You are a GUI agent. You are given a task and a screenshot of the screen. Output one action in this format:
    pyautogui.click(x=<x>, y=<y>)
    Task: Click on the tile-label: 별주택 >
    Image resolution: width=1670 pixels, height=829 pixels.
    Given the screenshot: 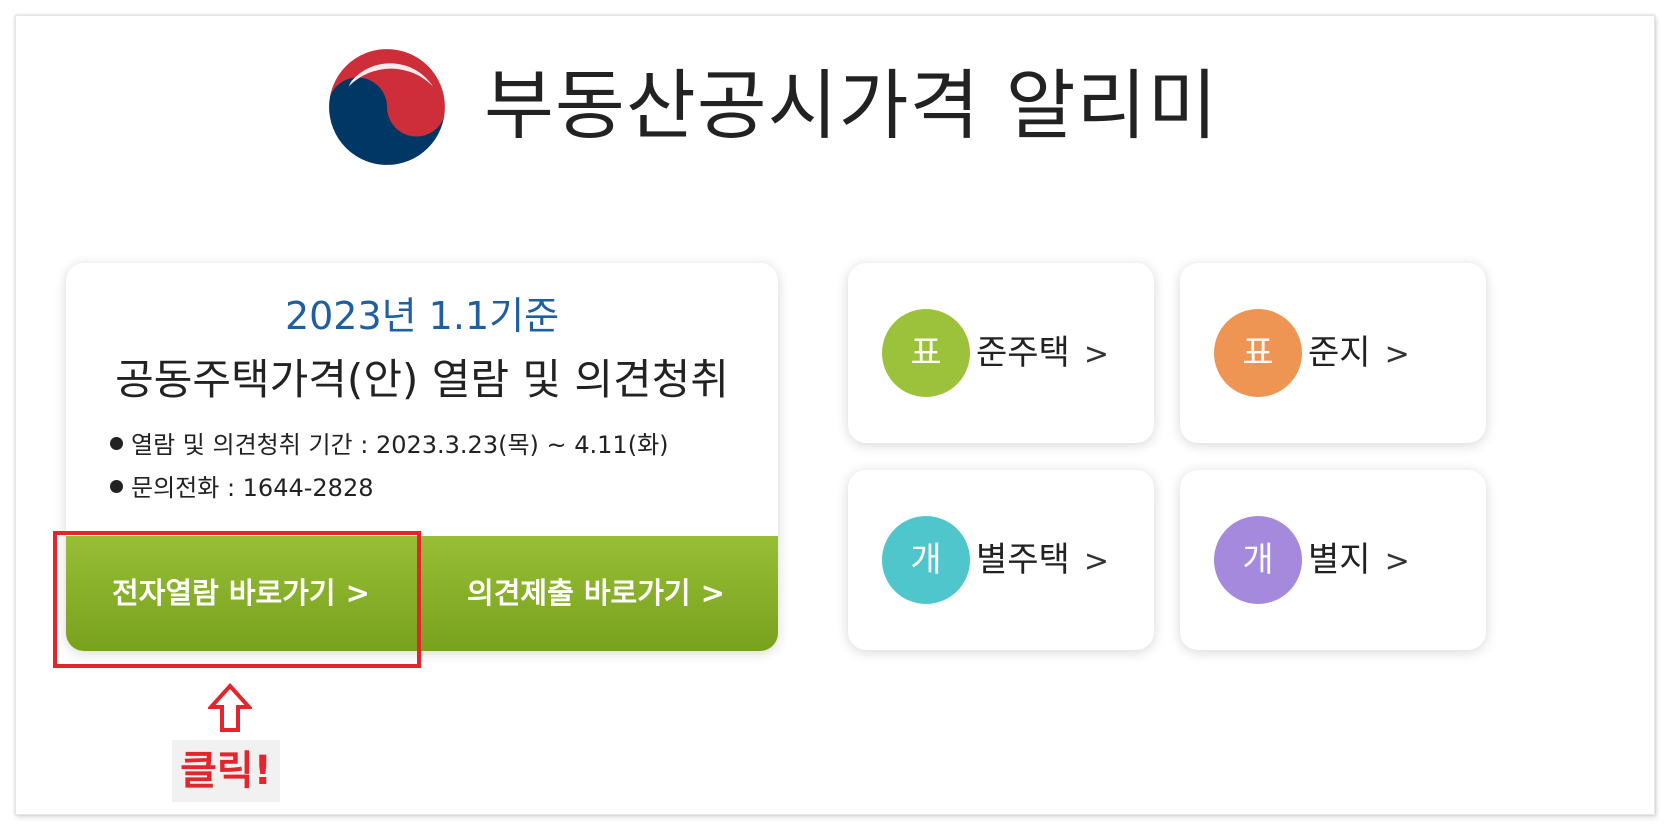 What is the action you would take?
    pyautogui.click(x=1042, y=561)
    